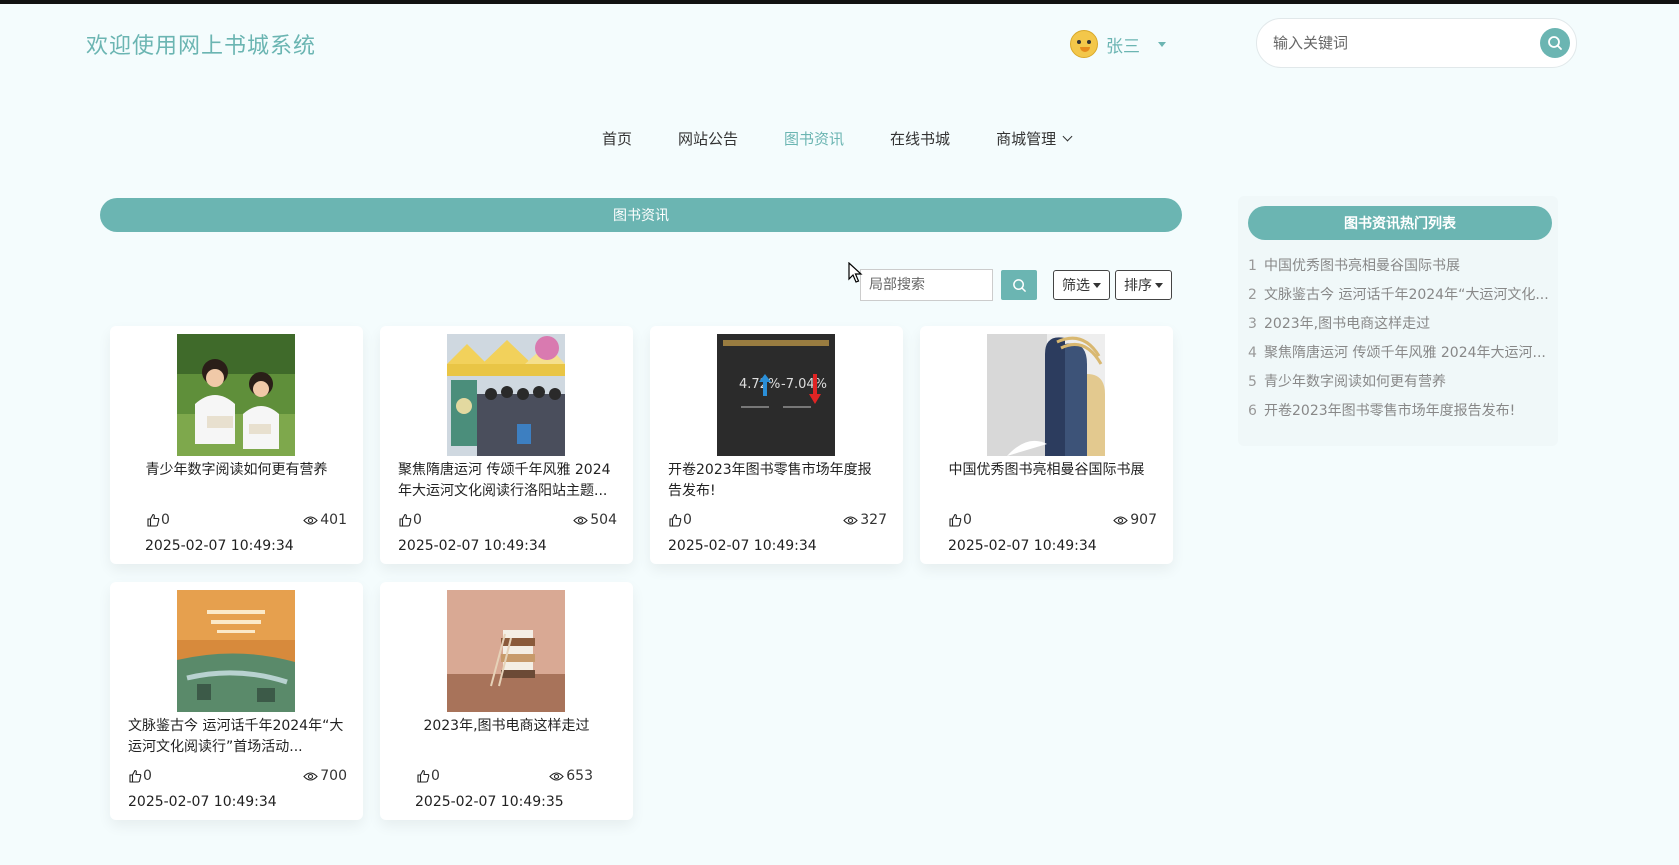  I want to click on local-search-input, so click(926, 285).